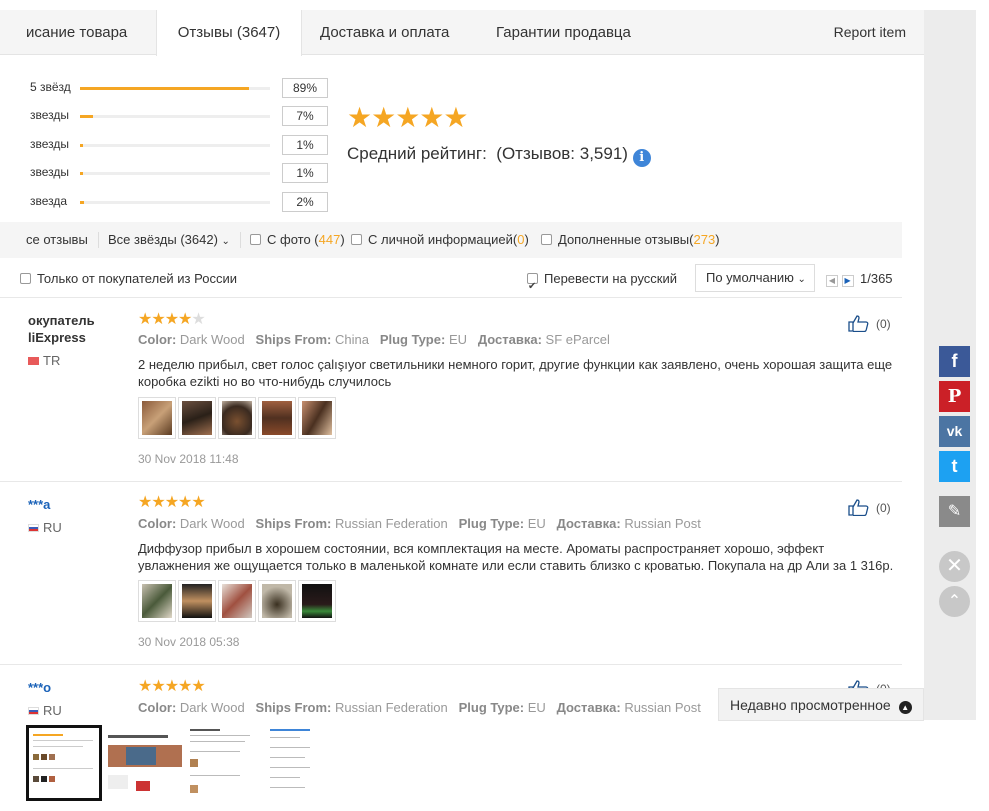  Describe the element at coordinates (39, 504) in the screenshot. I see `reviewer-name: ***a` at that location.